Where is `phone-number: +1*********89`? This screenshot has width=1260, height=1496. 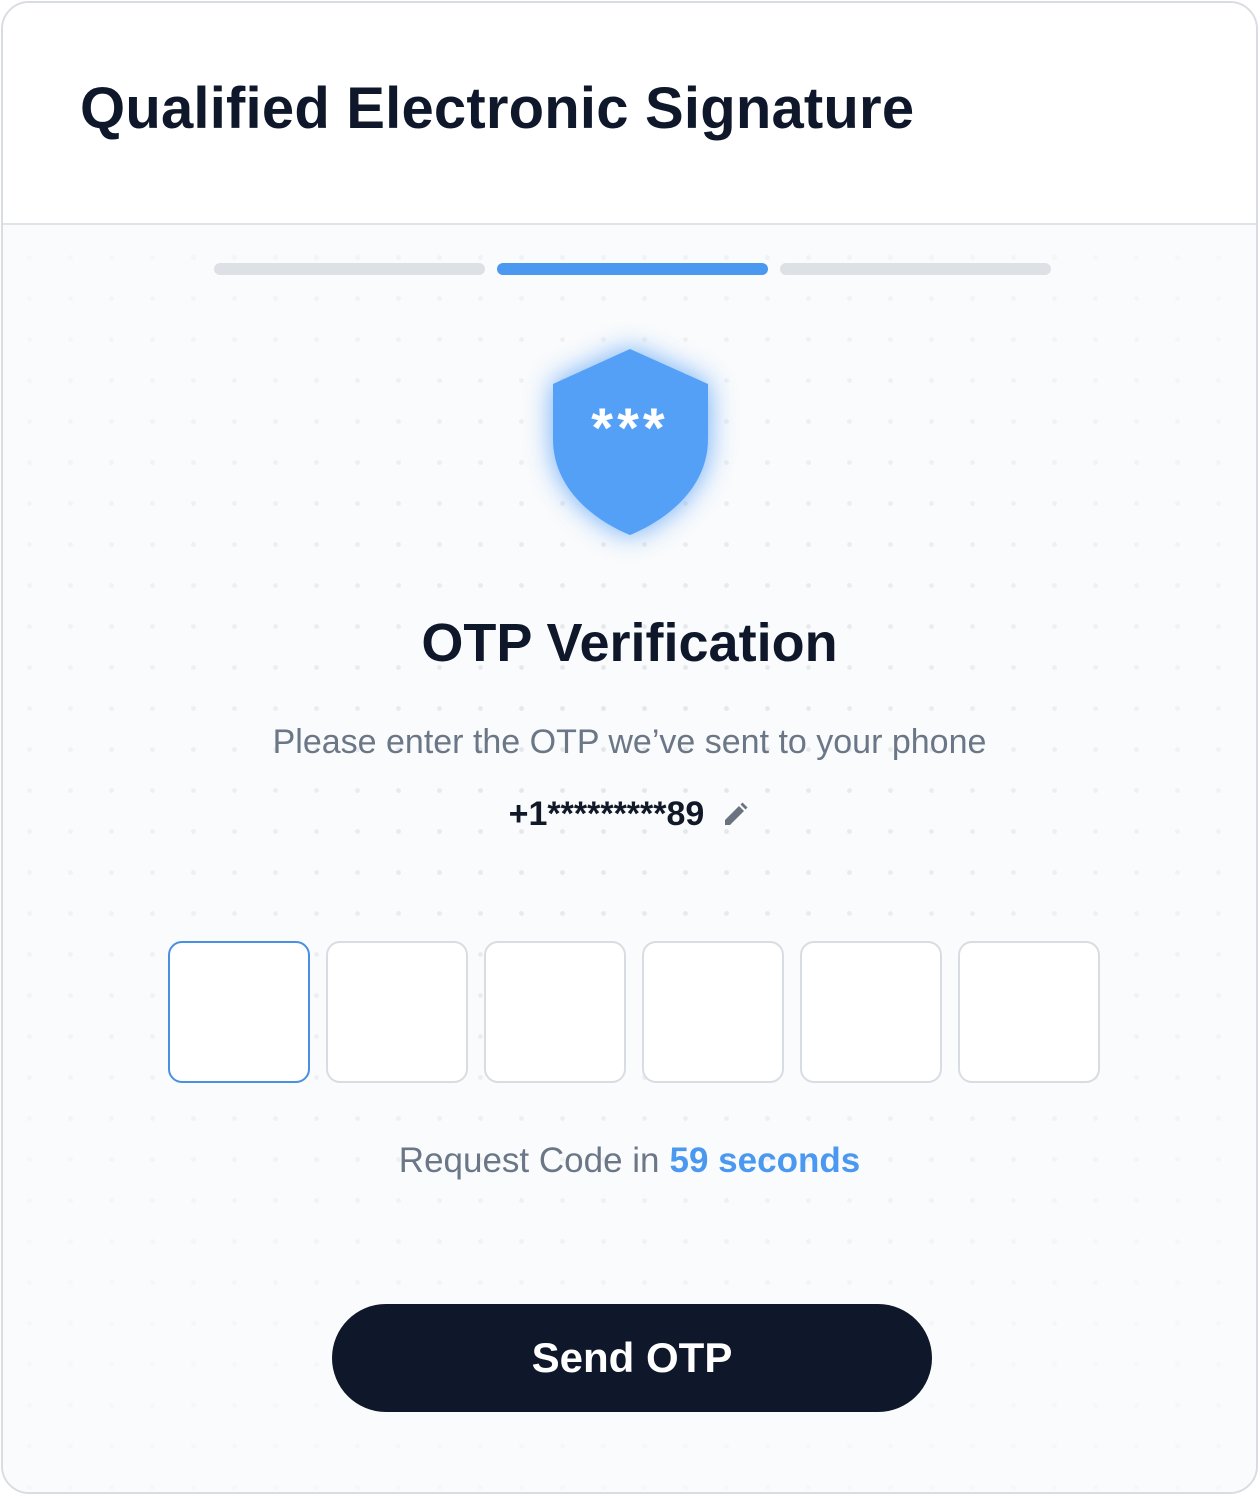 phone-number: +1*********89 is located at coordinates (606, 814).